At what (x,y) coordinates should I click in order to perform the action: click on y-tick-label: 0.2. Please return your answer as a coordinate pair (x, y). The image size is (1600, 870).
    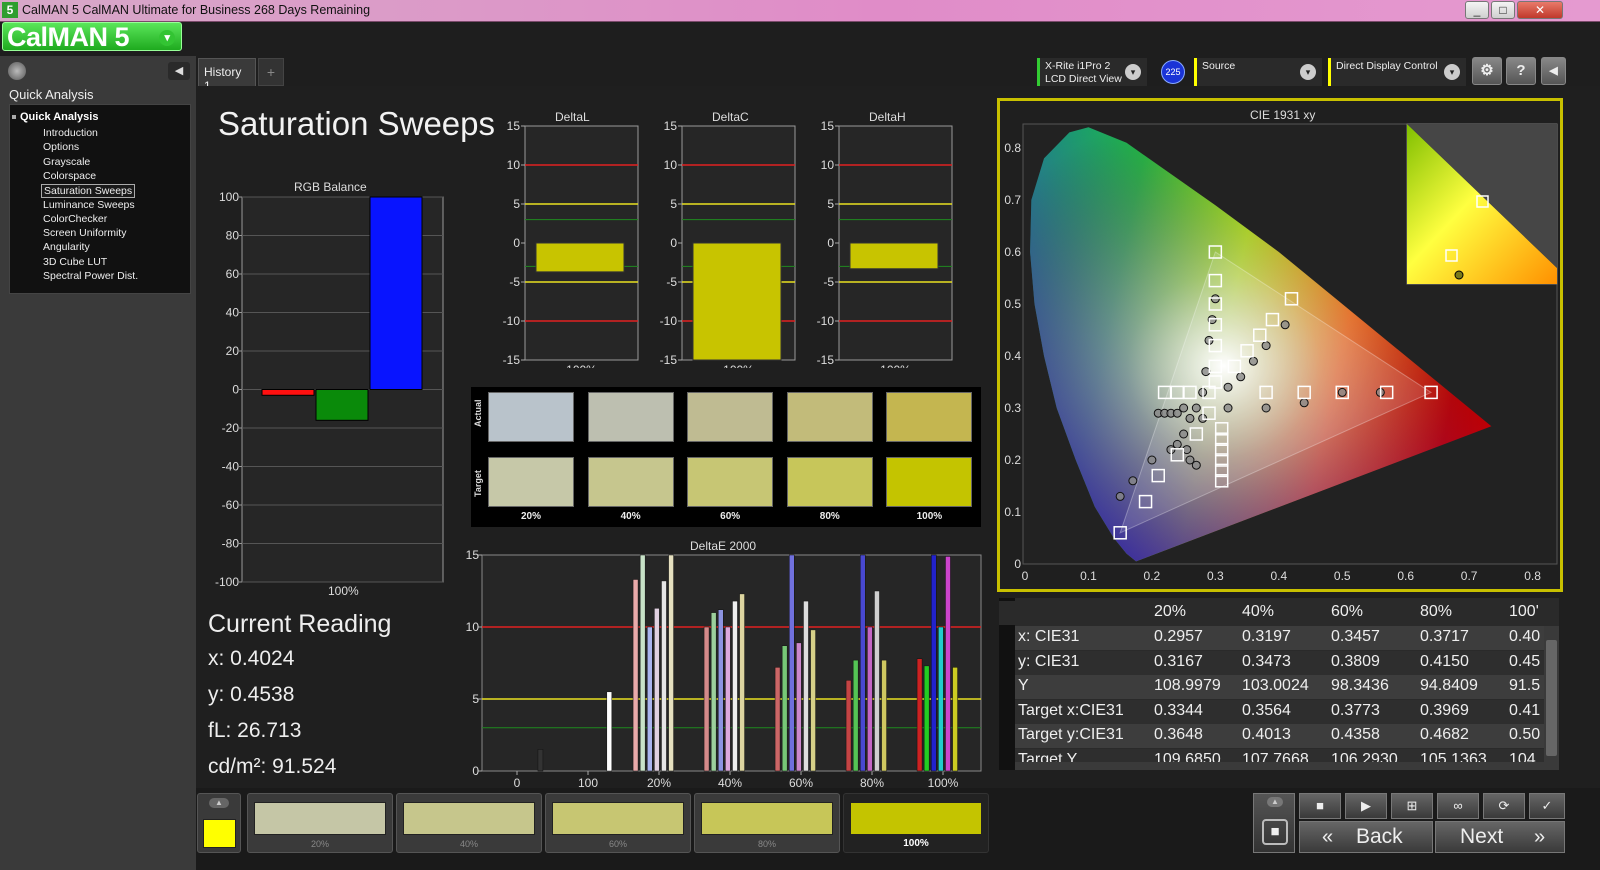
    Looking at the image, I should click on (1012, 460).